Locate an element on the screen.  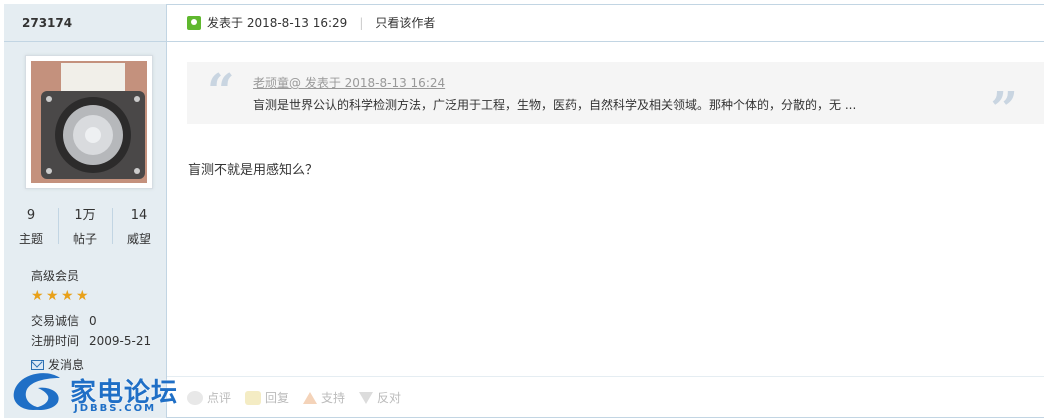
avatar is located at coordinates (89, 122).